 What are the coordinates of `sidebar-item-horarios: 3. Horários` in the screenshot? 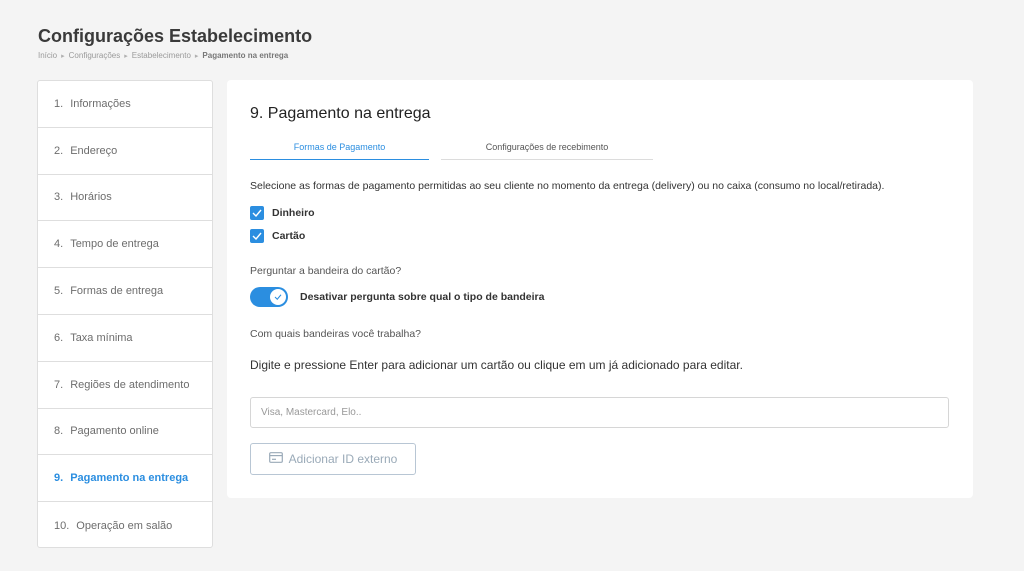 It's located at (125, 198).